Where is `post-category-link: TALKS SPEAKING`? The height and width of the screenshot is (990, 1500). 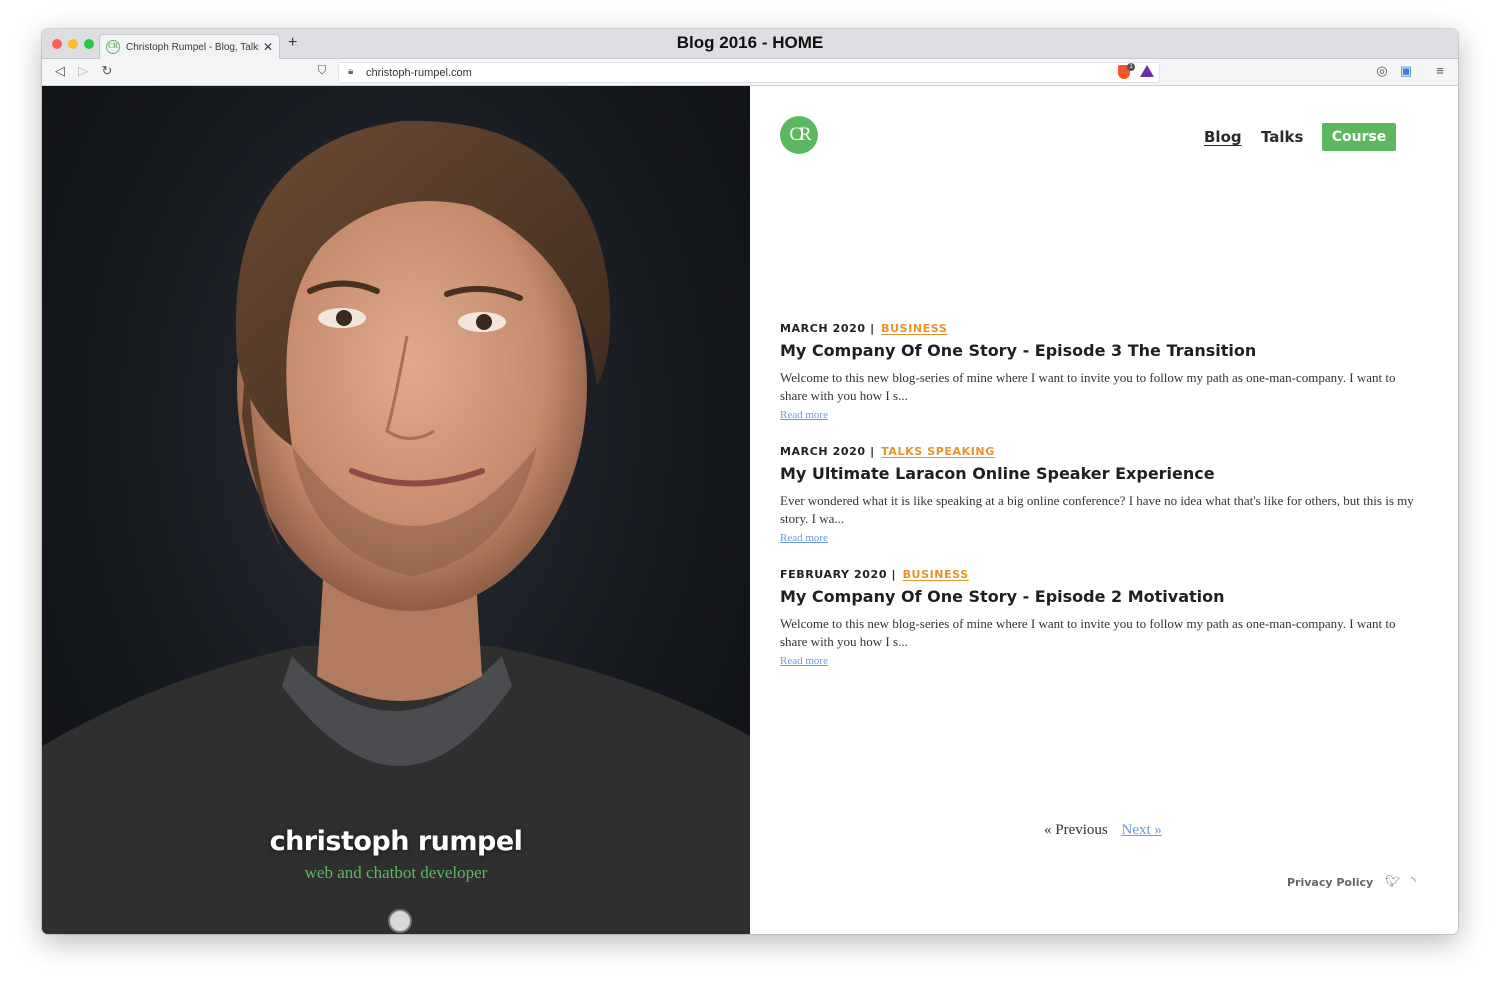 post-category-link: TALKS SPEAKING is located at coordinates (938, 451).